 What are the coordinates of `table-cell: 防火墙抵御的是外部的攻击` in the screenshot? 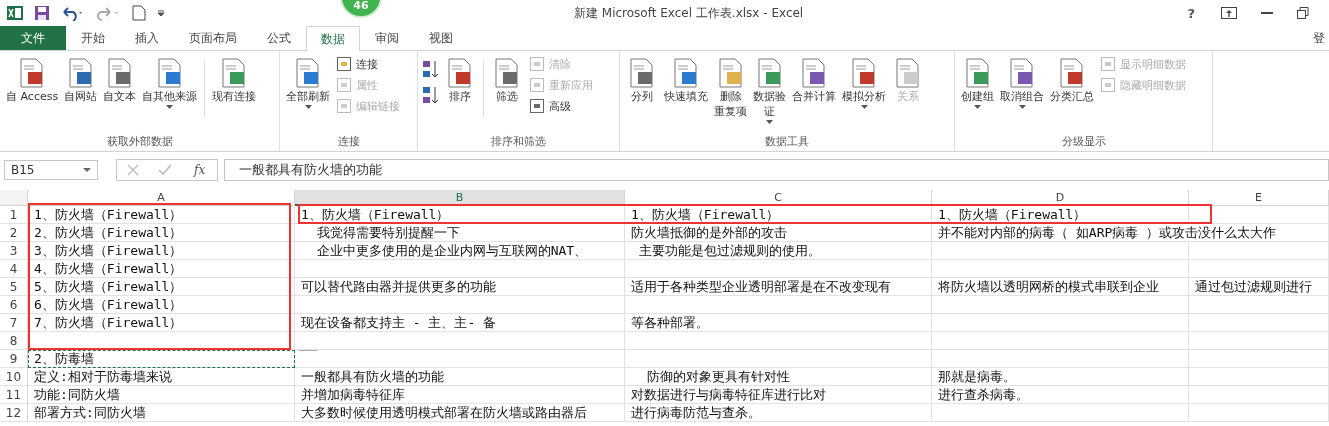 It's located at (778, 233).